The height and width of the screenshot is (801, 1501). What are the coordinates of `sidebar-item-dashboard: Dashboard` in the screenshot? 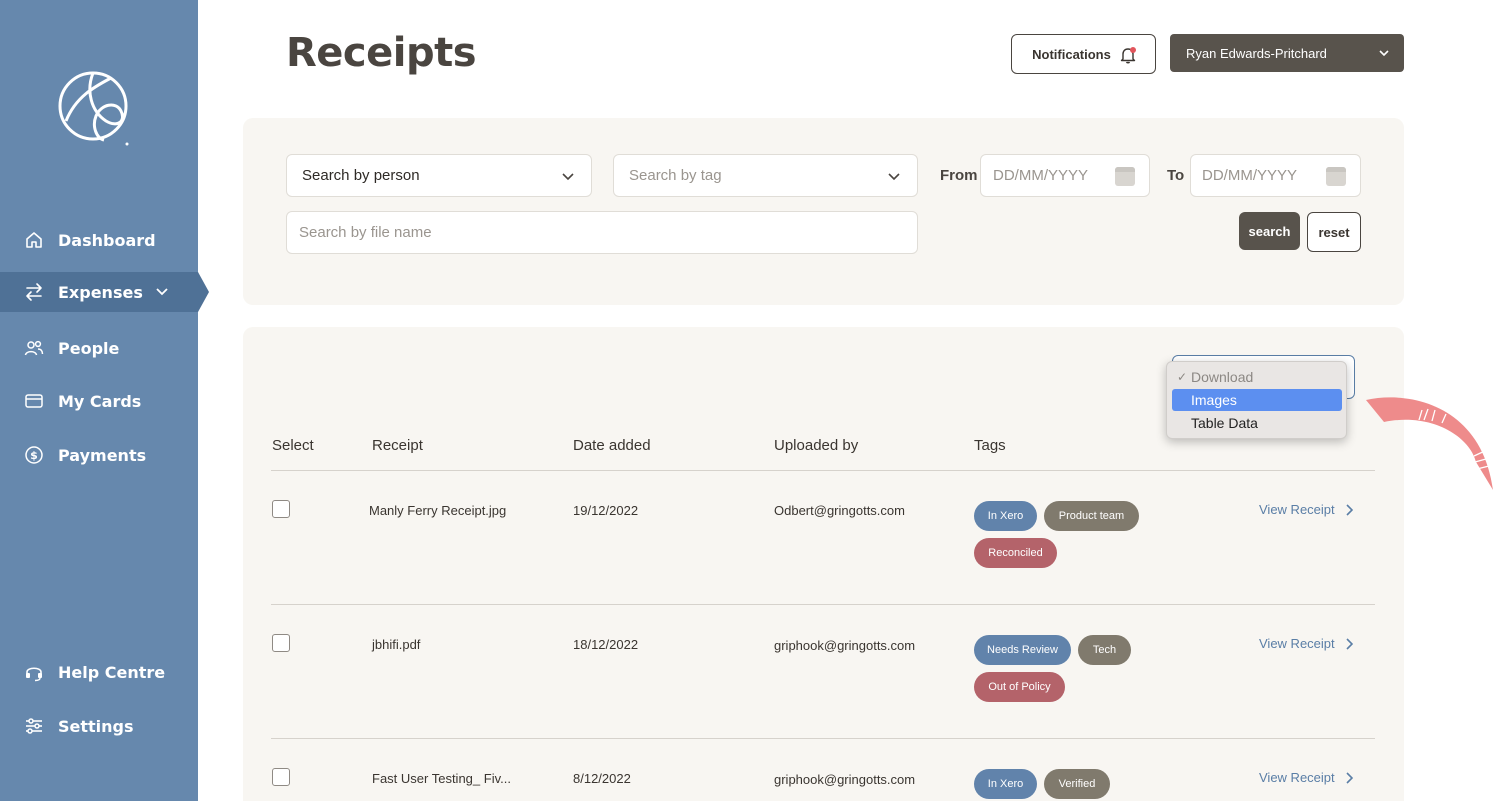 It's located at (99, 240).